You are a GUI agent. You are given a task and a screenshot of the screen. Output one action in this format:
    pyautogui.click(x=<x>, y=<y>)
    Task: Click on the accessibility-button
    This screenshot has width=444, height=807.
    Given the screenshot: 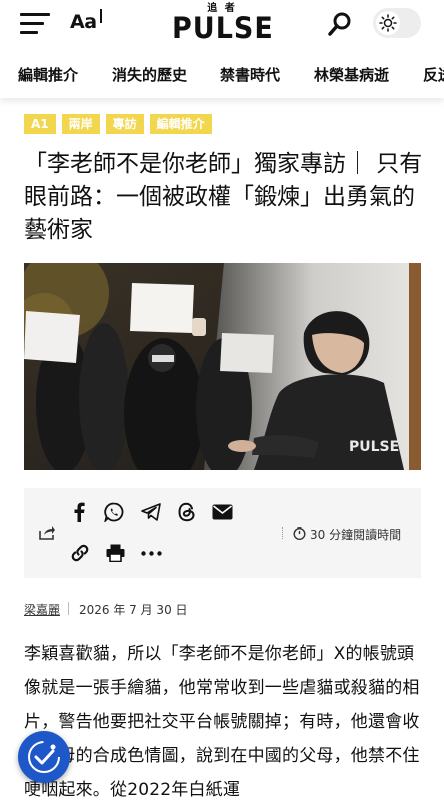 What is the action you would take?
    pyautogui.click(x=44, y=757)
    